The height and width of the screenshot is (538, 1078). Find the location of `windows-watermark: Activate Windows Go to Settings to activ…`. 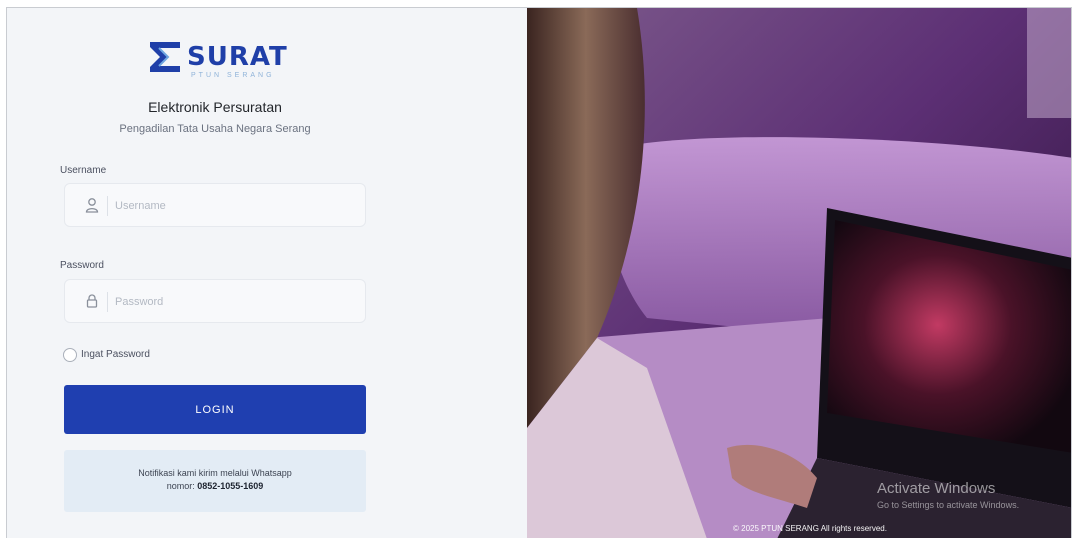

windows-watermark: Activate Windows Go to Settings to activ… is located at coordinates (948, 495).